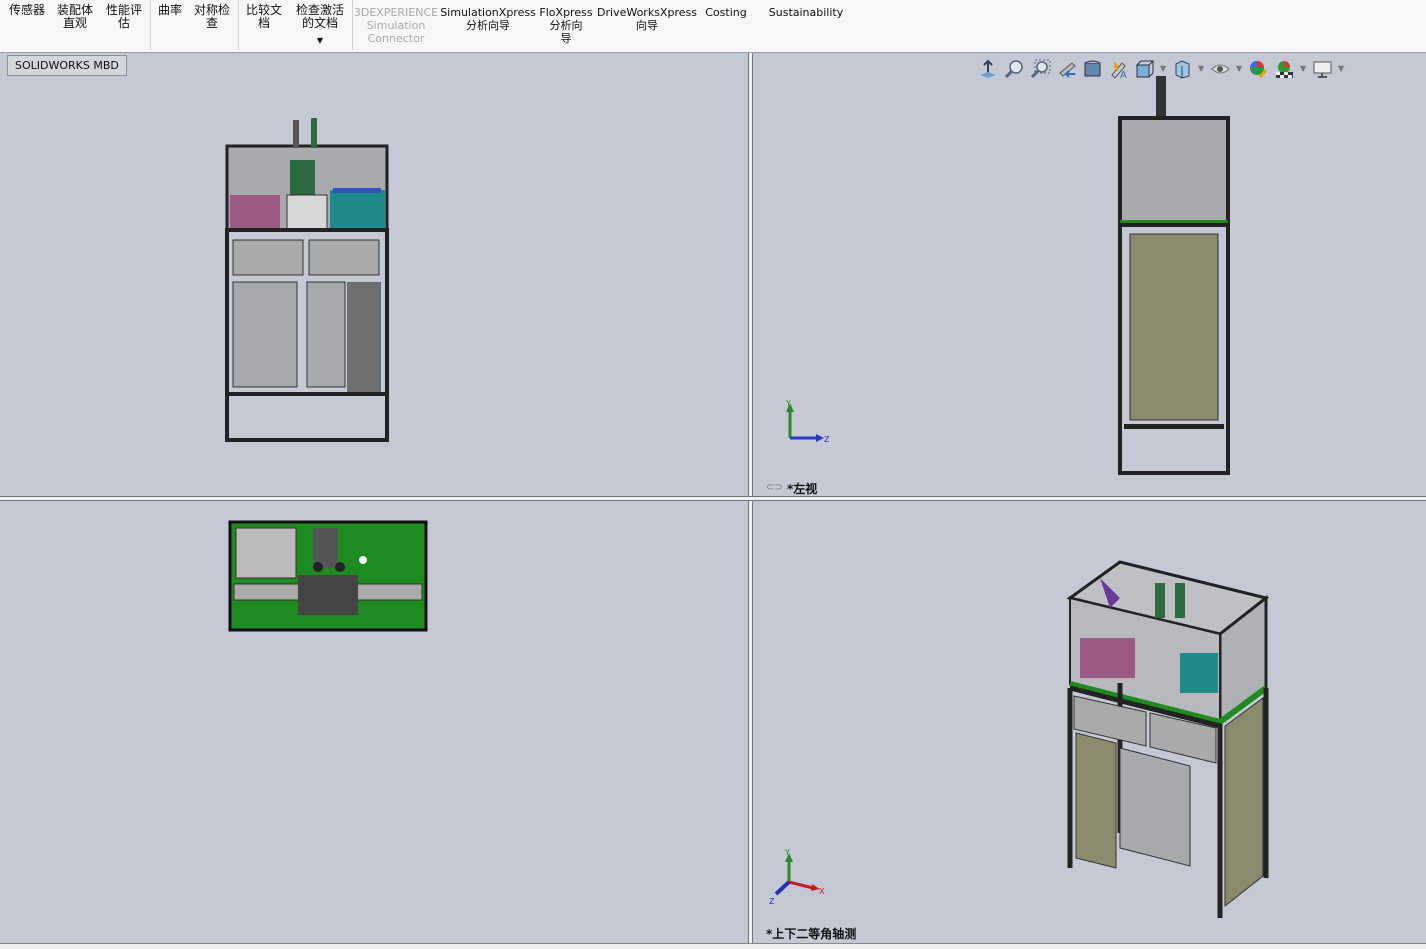 The width and height of the screenshot is (1426, 949). I want to click on ribbon-button-12: Sustainability, so click(806, 12).